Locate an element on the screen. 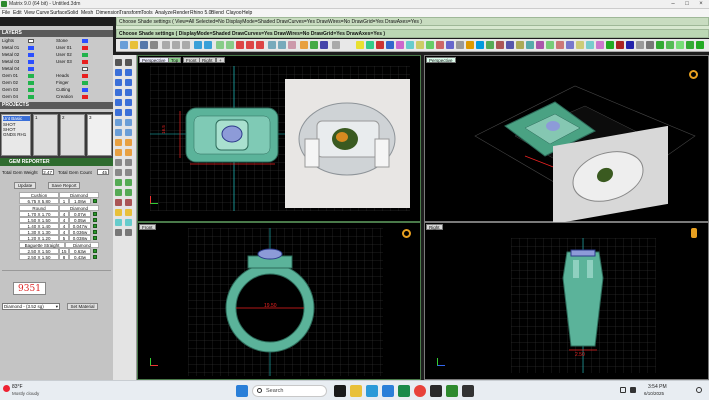 The image size is (709, 400). layer-row: Gem 01 is located at coordinates (18, 76).